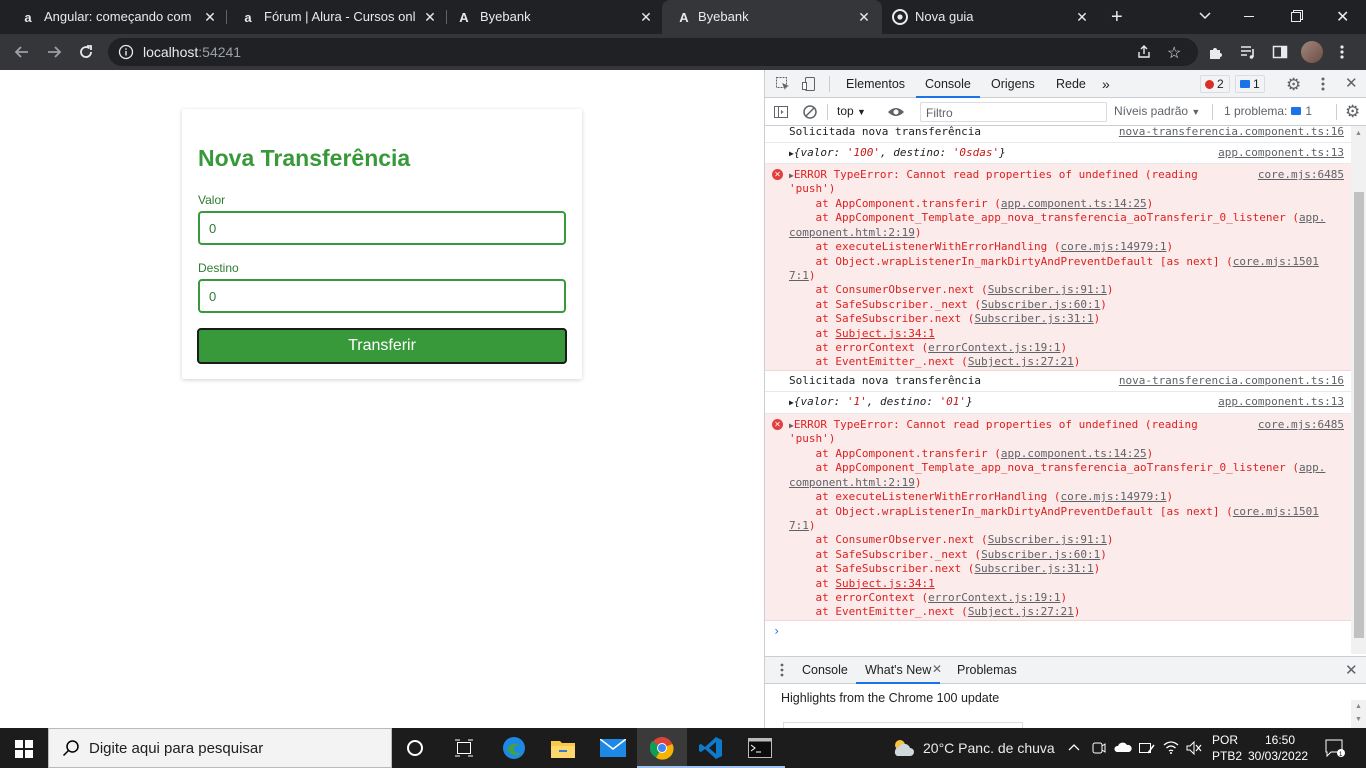 This screenshot has width=1366, height=768. I want to click on stack-source-link: Subscriber.js:91:1, so click(1047, 539).